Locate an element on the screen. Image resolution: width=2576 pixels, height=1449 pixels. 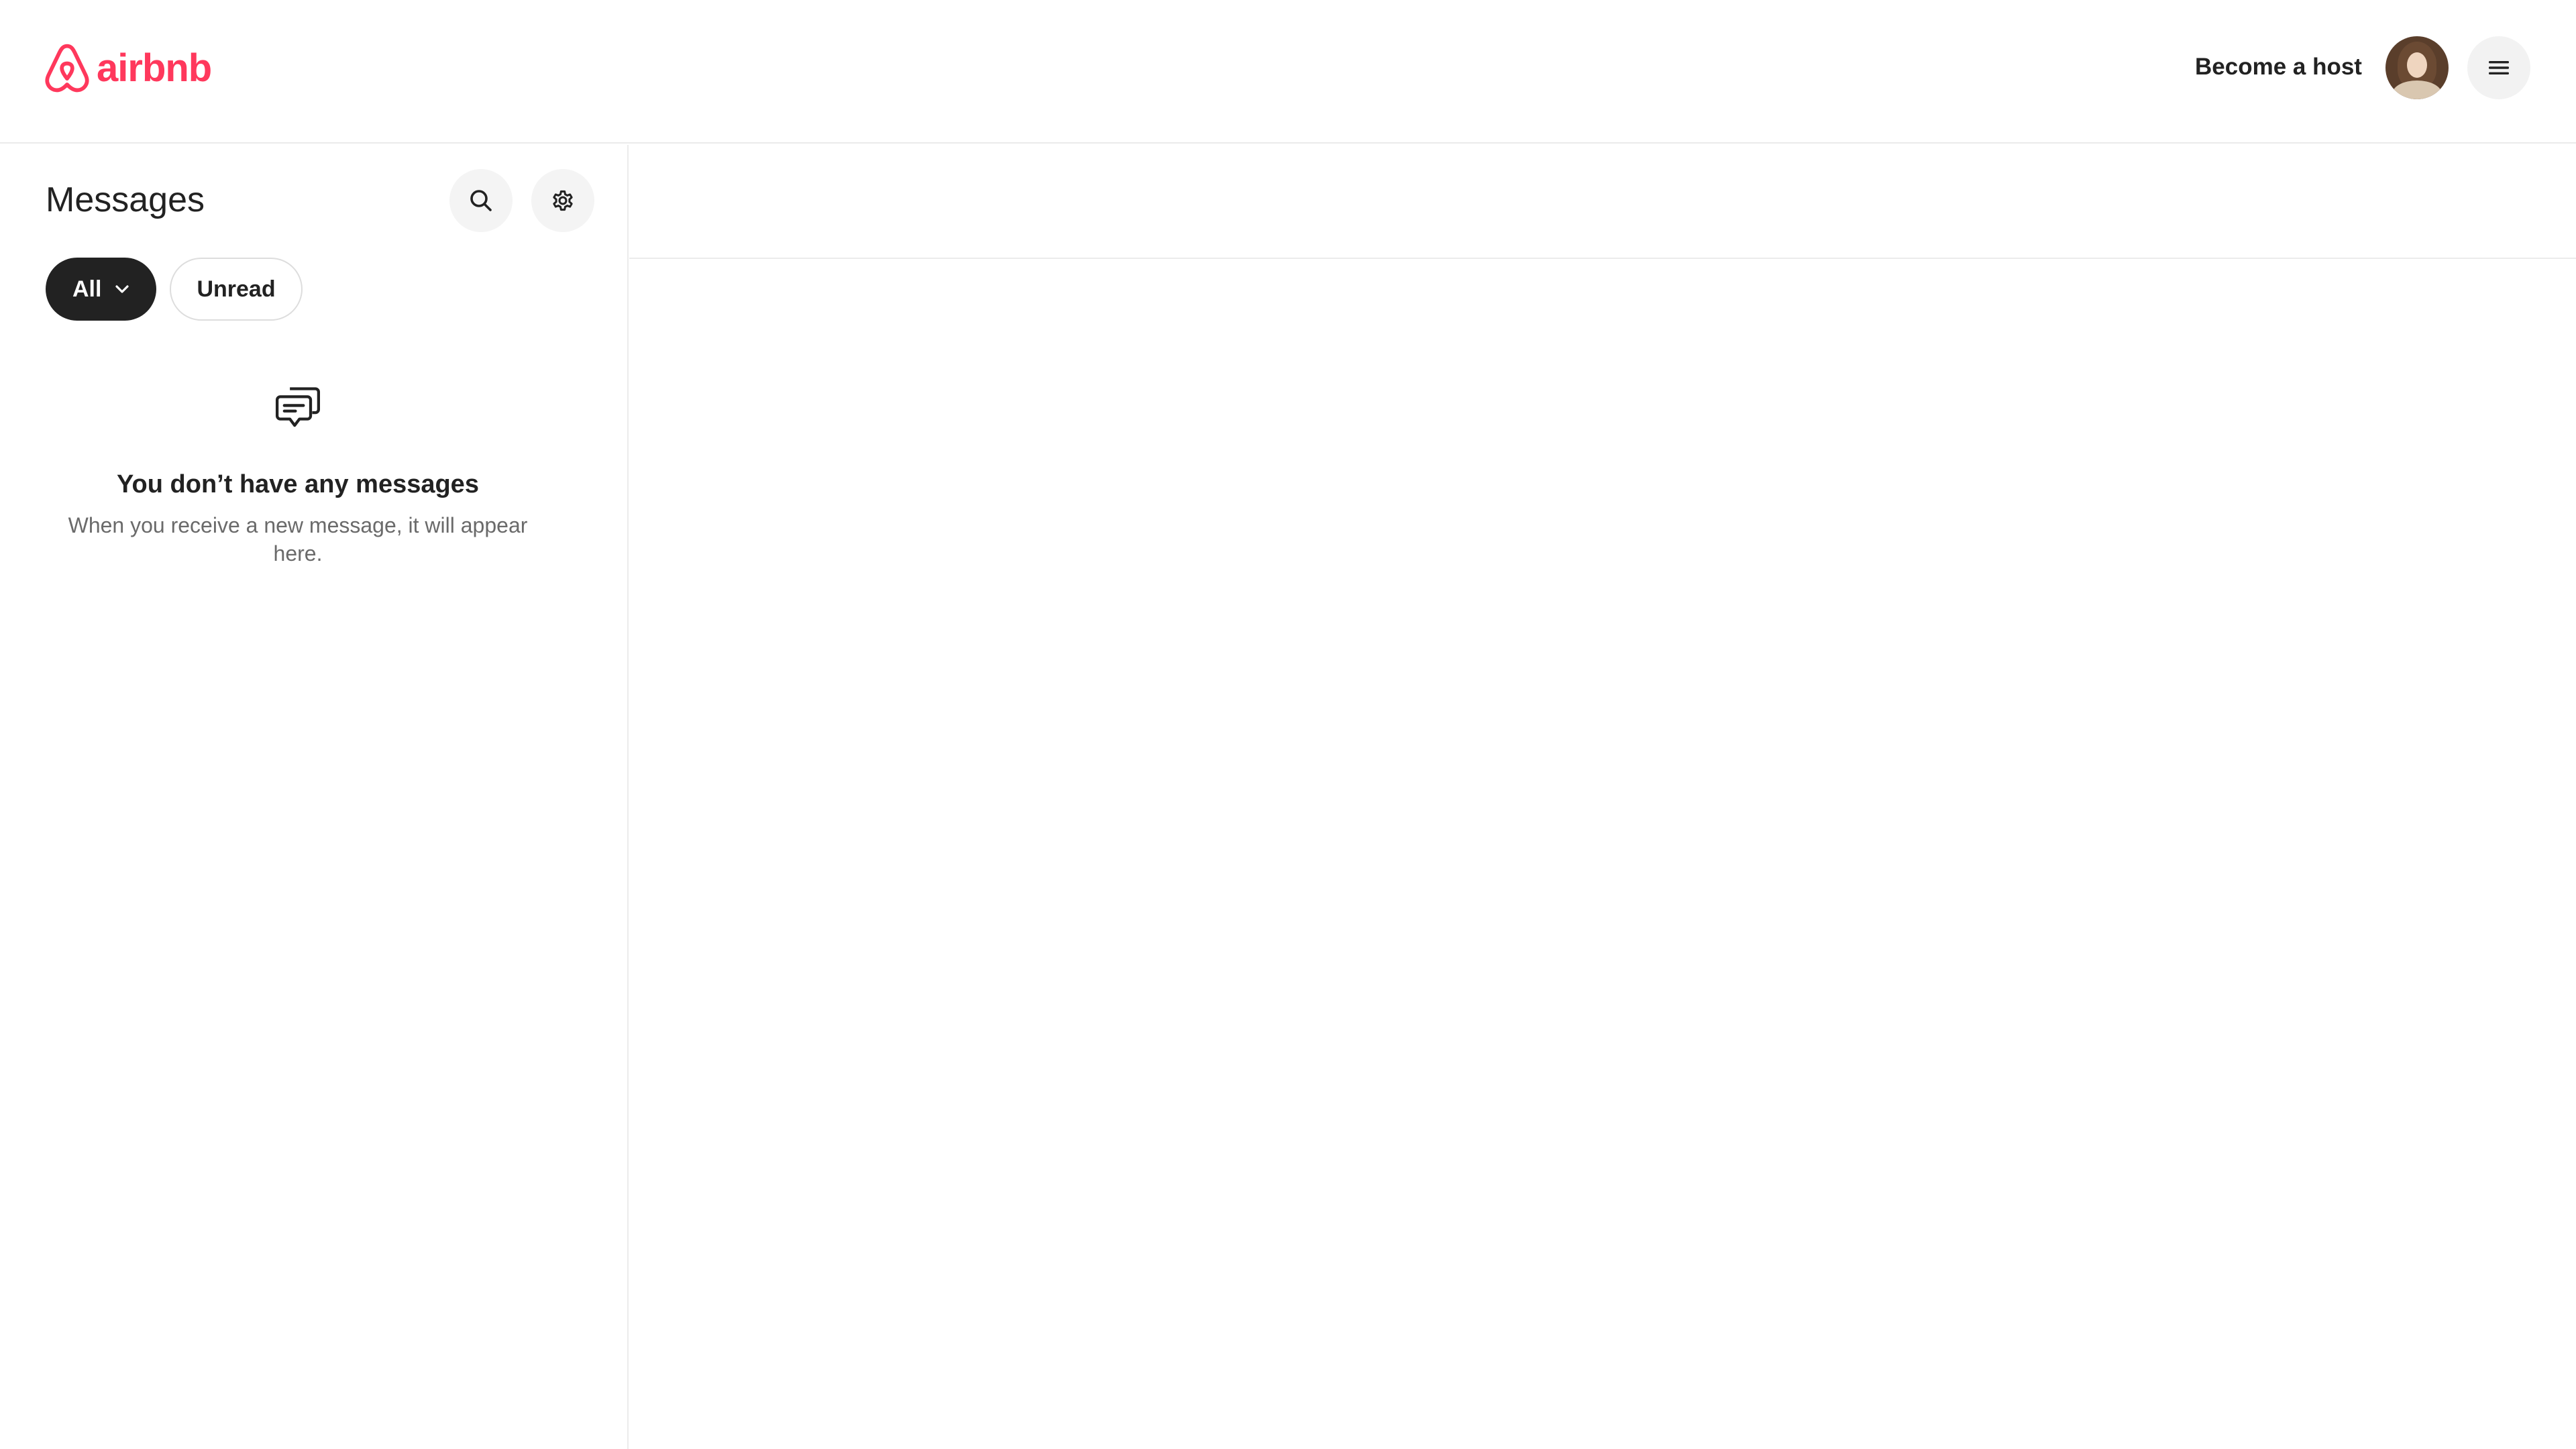
main-menu-button is located at coordinates (2498, 67).